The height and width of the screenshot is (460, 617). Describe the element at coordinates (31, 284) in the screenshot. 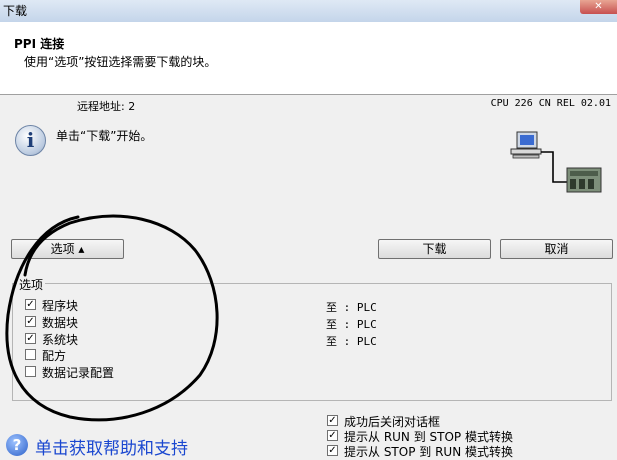

I see `options-group-title: 选项` at that location.